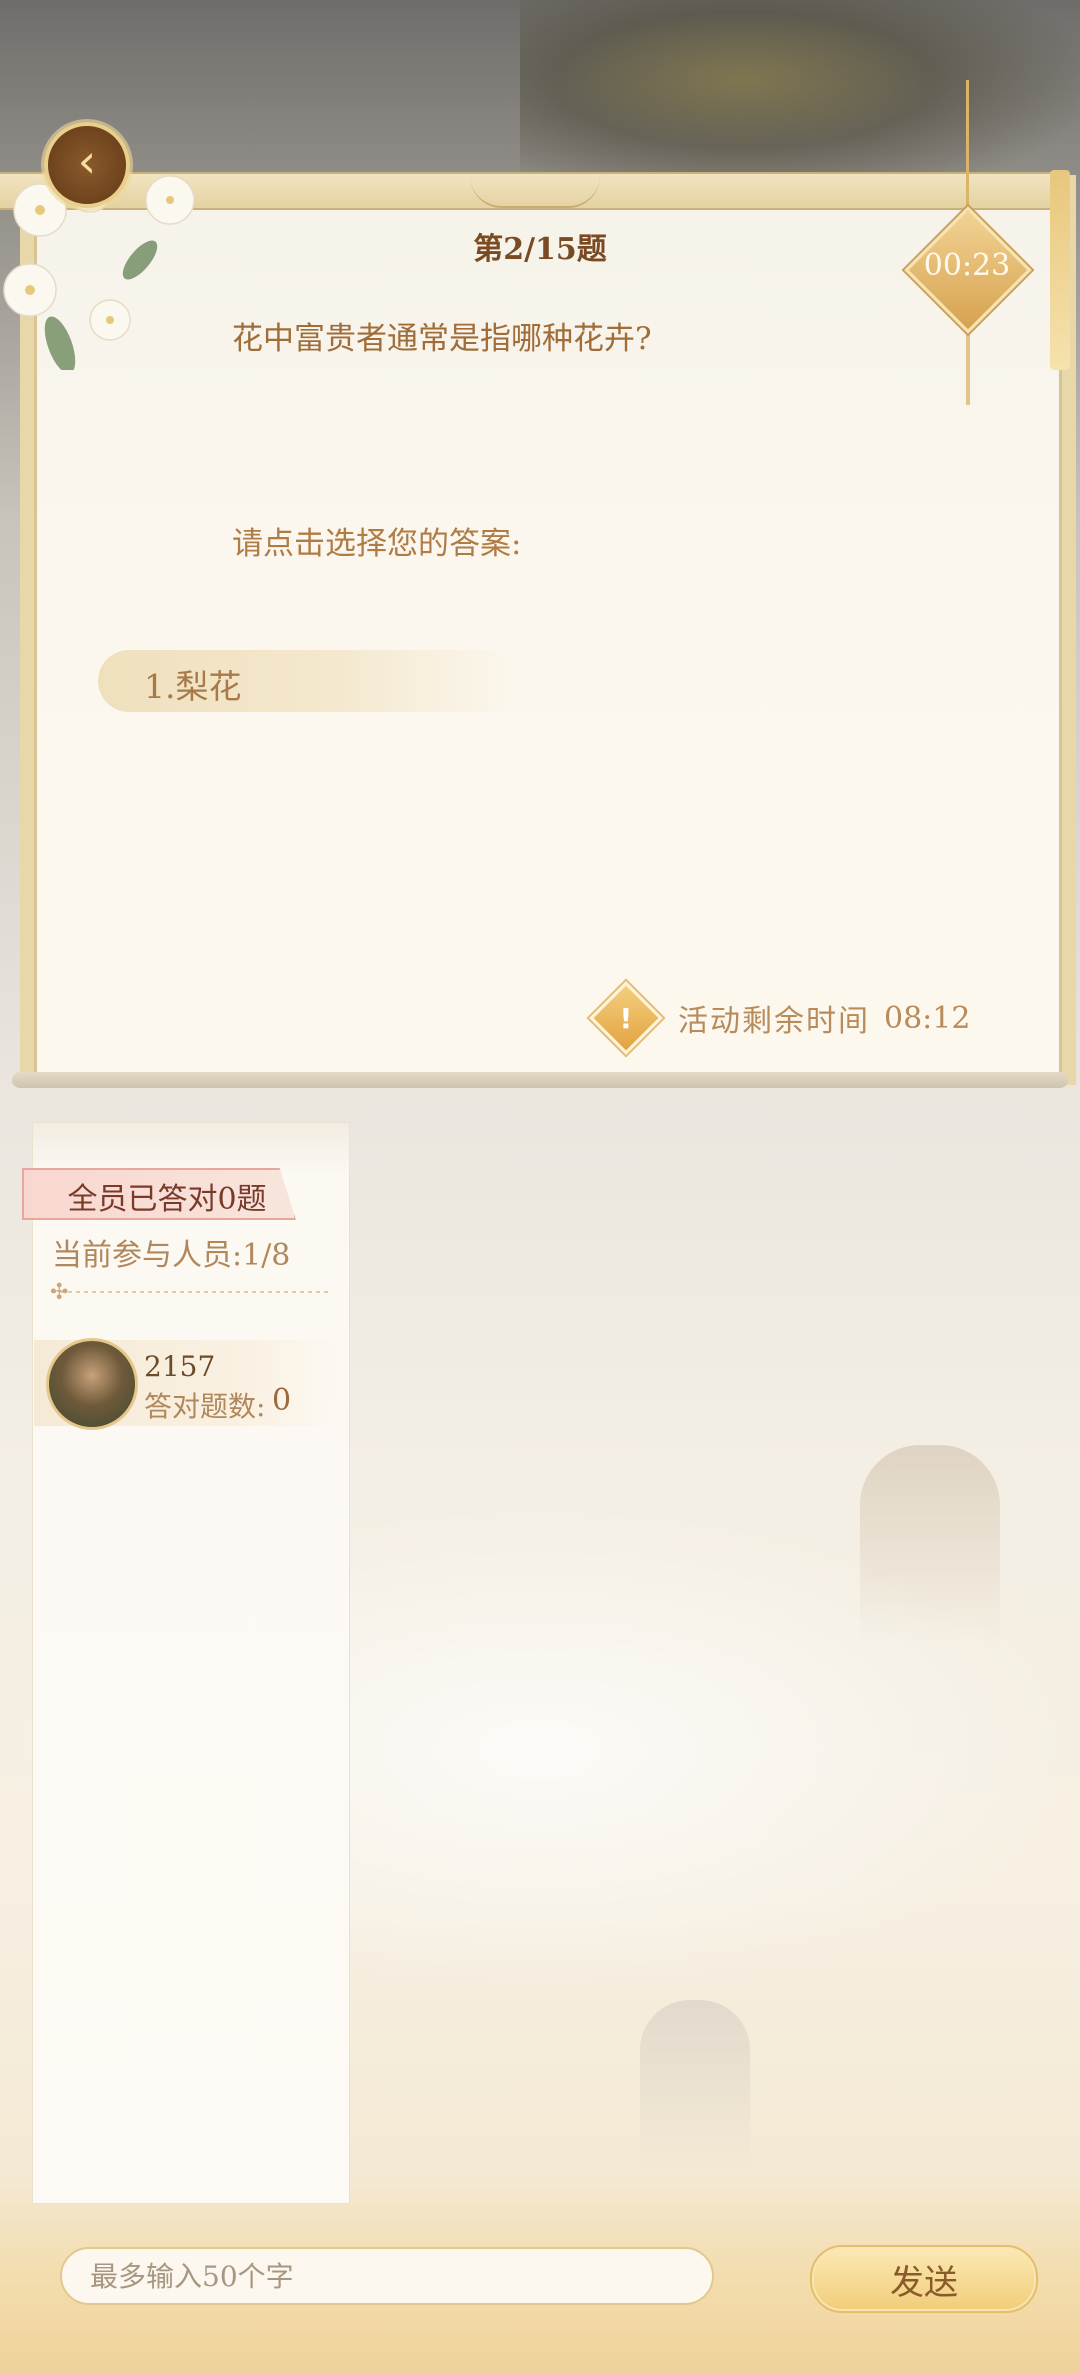 The width and height of the screenshot is (1080, 2373). What do you see at coordinates (377, 544) in the screenshot?
I see `answer-prompt: 请点击选择您的答案:` at bounding box center [377, 544].